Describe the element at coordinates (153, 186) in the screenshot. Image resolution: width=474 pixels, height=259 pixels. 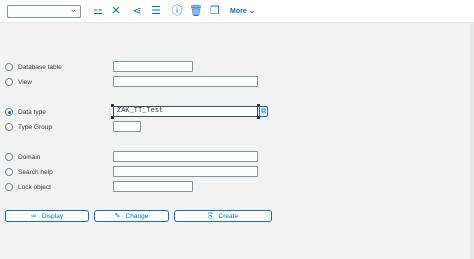
I see `lock-object-input` at that location.